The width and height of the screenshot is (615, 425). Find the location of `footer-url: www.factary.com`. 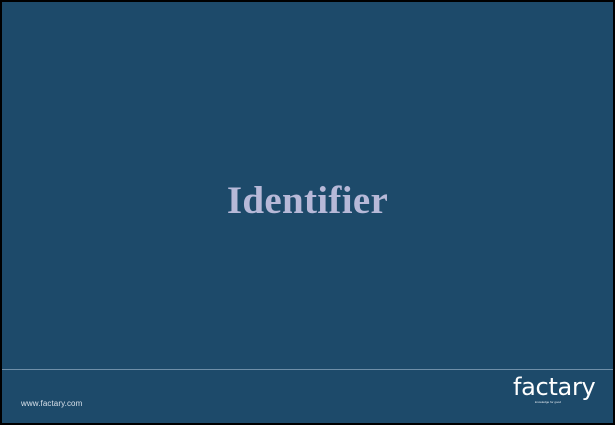

footer-url: www.factary.com is located at coordinates (52, 403).